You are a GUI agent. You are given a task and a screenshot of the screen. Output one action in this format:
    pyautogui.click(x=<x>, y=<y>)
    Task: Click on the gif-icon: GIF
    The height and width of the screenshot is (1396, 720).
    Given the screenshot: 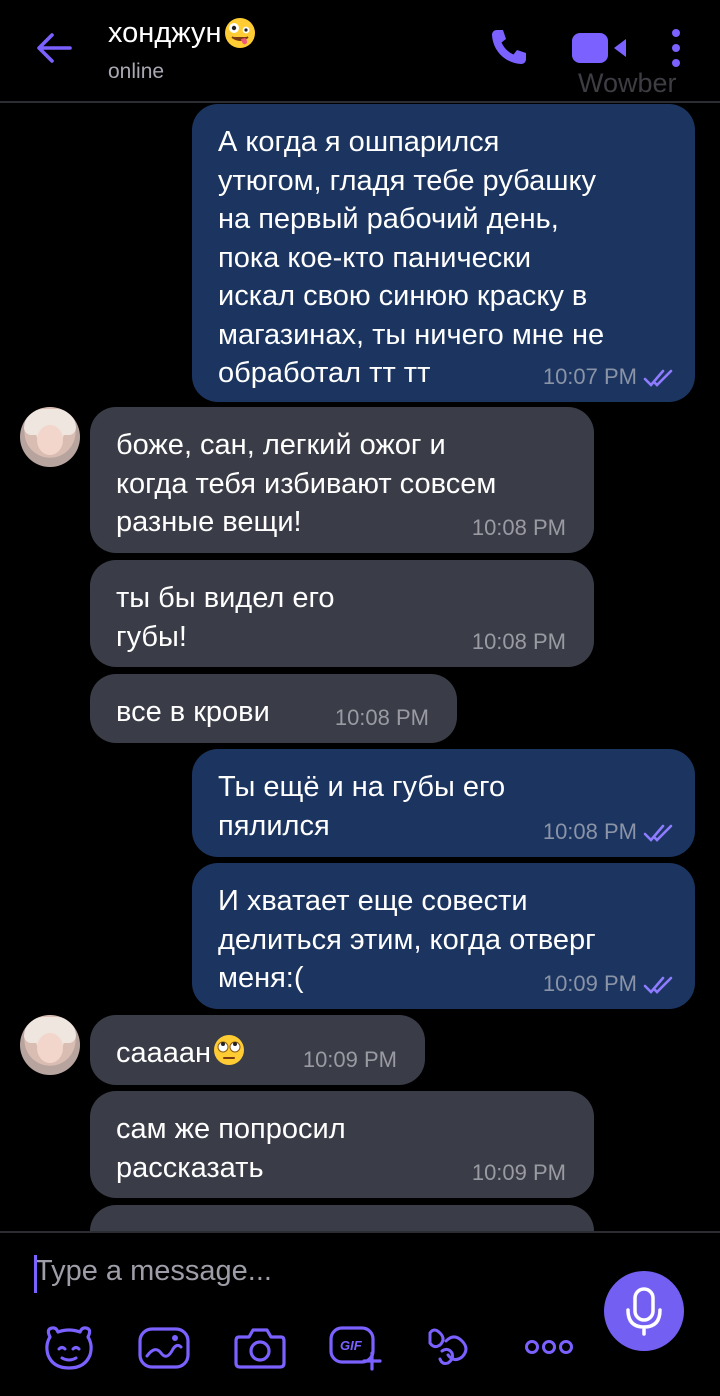 What is the action you would take?
    pyautogui.click(x=355, y=1347)
    